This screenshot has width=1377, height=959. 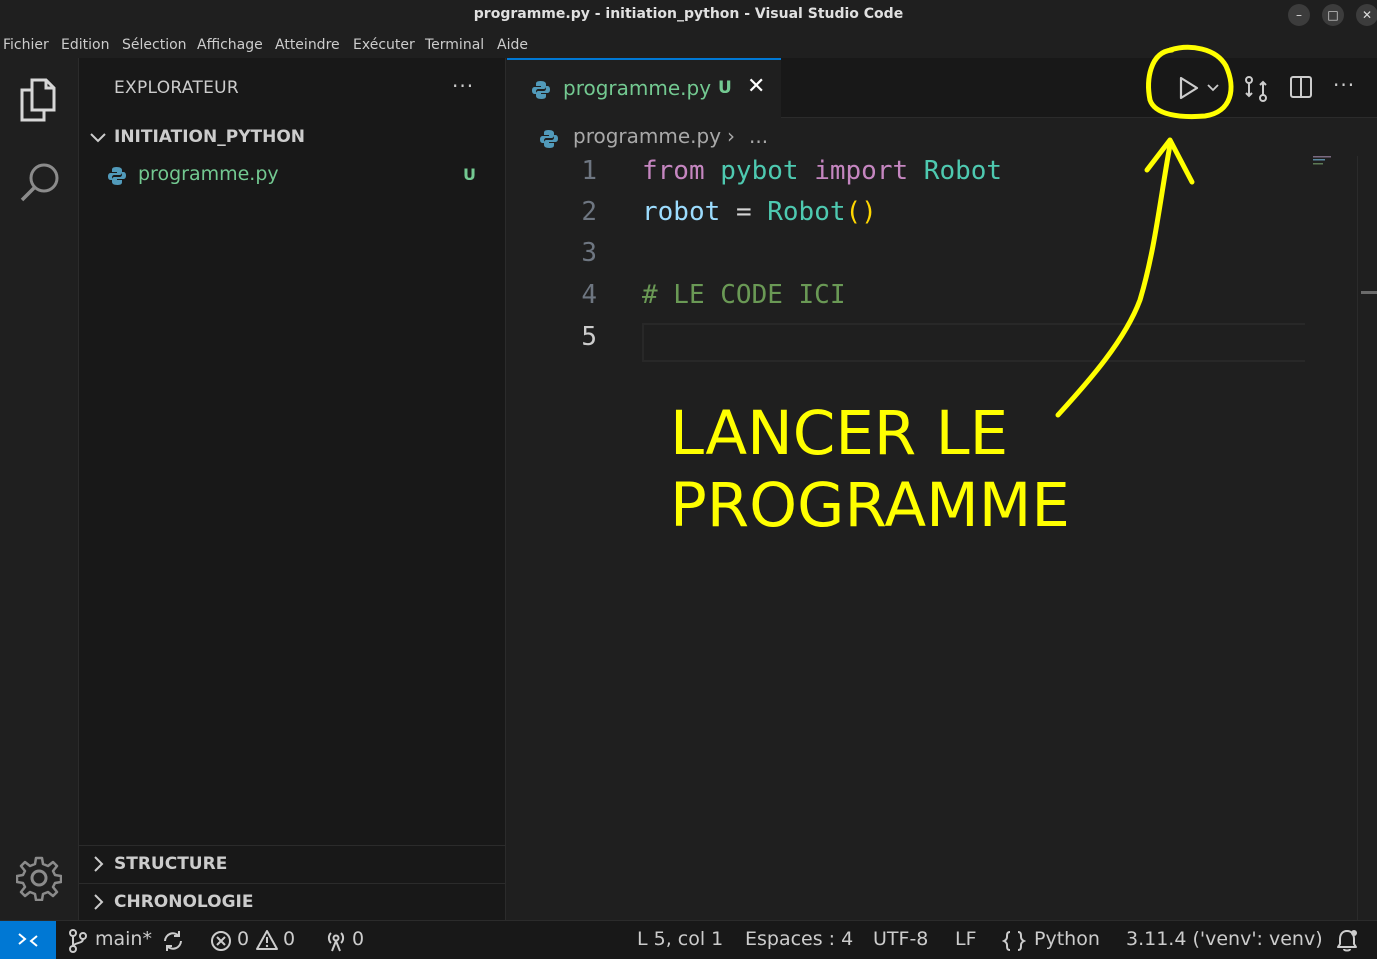 What do you see at coordinates (1256, 89) in the screenshot?
I see `open-changes-icon` at bounding box center [1256, 89].